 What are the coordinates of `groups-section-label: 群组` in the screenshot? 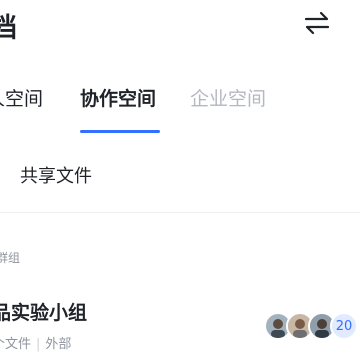 It's located at (10, 258).